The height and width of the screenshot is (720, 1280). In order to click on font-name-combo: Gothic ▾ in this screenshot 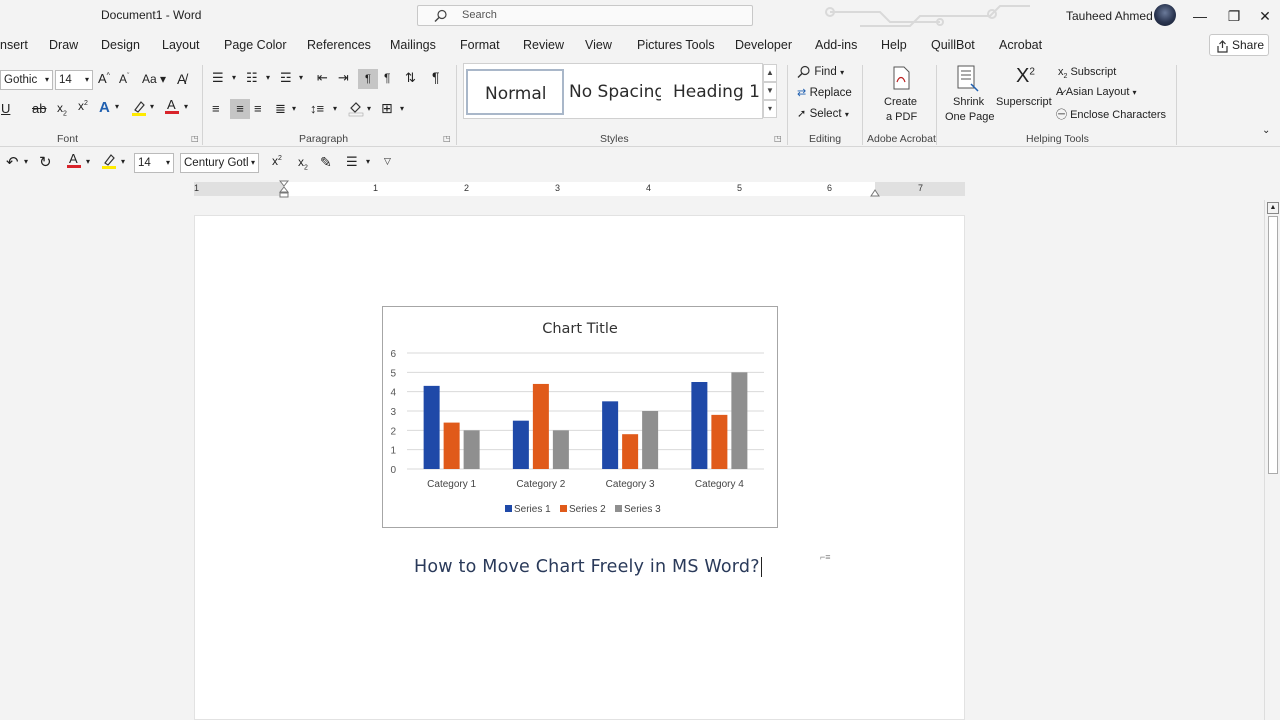, I will do `click(26, 80)`.